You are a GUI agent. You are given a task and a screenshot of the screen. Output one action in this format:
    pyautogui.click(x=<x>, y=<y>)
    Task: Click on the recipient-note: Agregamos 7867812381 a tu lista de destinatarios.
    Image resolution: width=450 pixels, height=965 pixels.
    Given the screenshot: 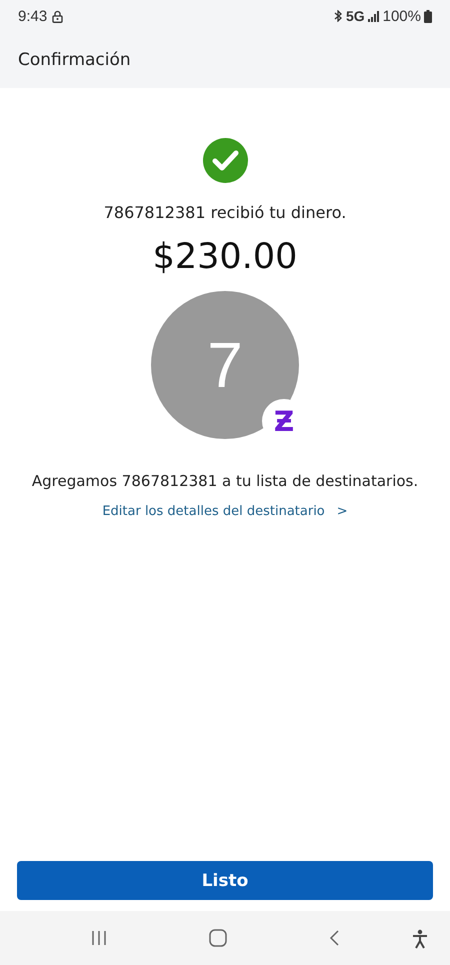 What is the action you would take?
    pyautogui.click(x=225, y=481)
    